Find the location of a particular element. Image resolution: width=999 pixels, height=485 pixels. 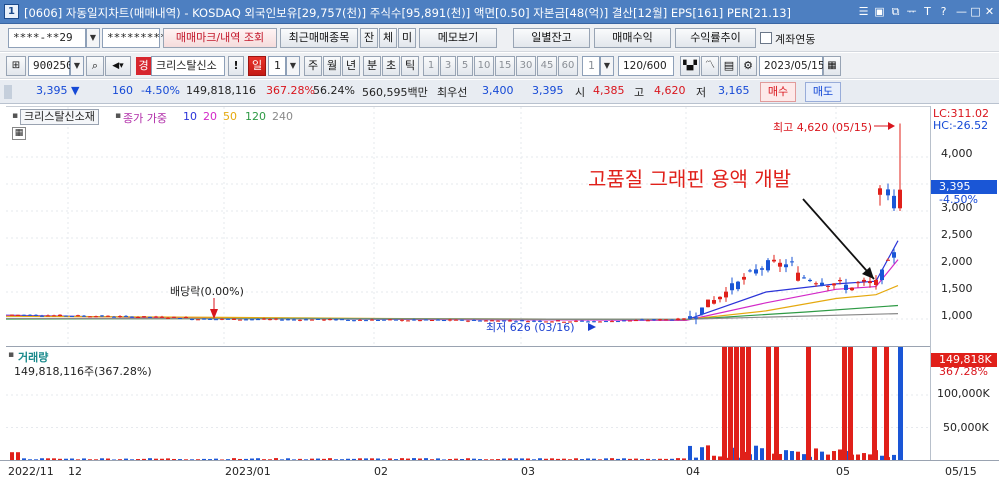

stock-code-dropdown: ▼ is located at coordinates (77, 66).